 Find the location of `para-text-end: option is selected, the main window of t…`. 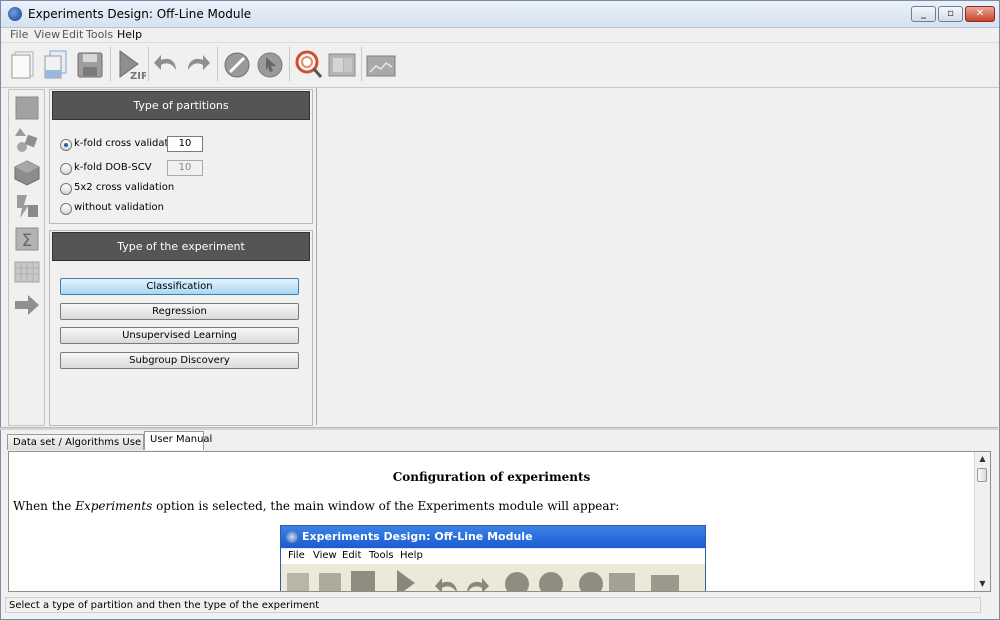

para-text-end: option is selected, the main window of t… is located at coordinates (386, 506).